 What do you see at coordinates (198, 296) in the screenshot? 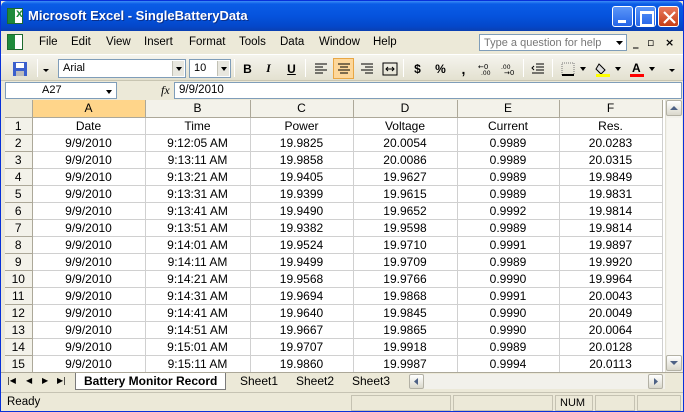
I see `table-cell: 9:14:31 AM` at bounding box center [198, 296].